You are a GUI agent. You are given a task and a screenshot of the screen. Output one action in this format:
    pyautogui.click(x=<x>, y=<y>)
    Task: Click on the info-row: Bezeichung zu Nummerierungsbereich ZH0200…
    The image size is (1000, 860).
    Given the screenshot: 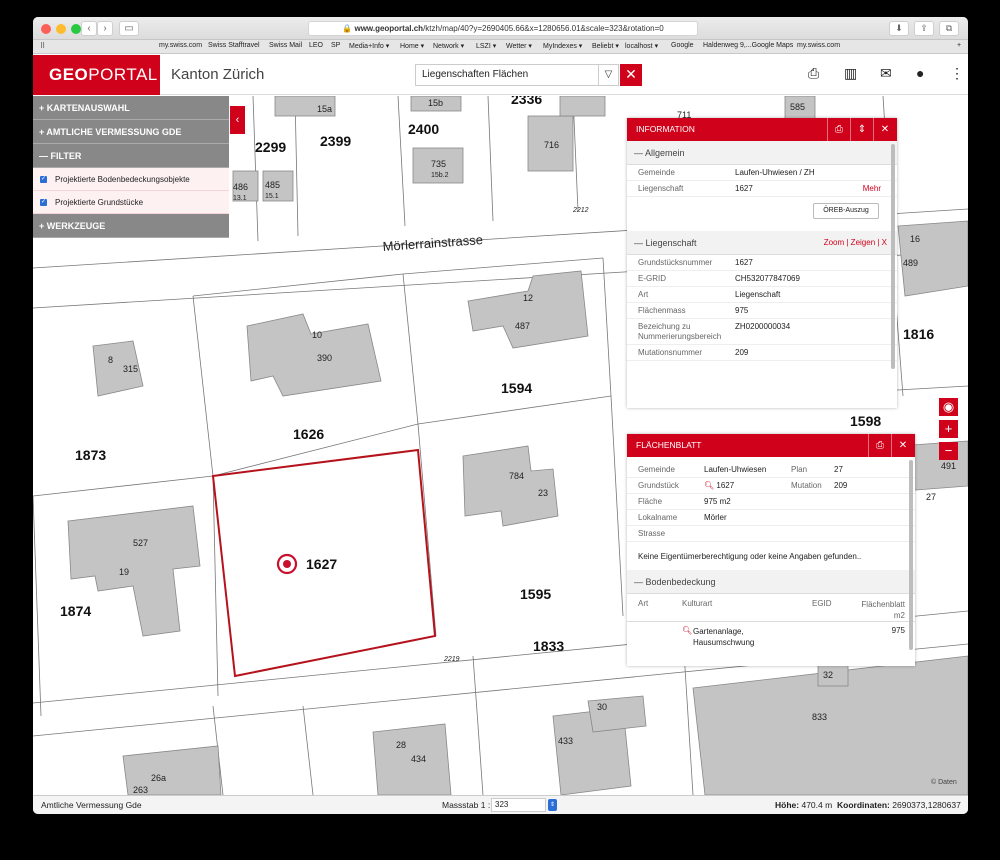 What is the action you would take?
    pyautogui.click(x=762, y=332)
    